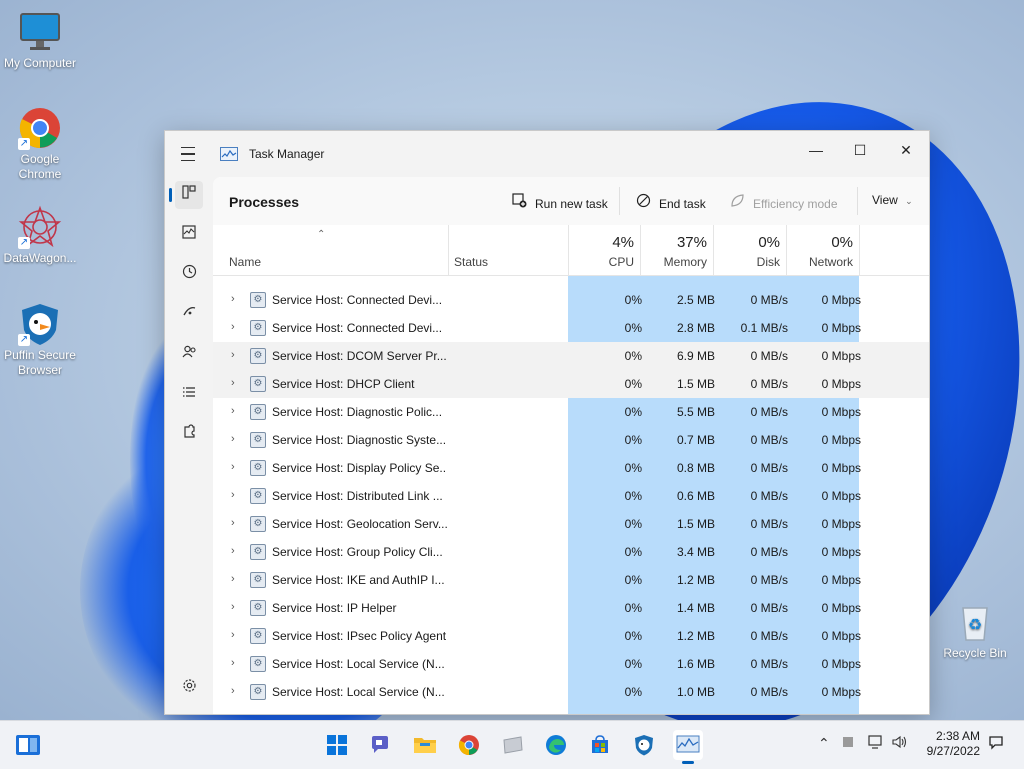  Describe the element at coordinates (621, 262) in the screenshot. I see `column-cpu-label: CPU` at that location.